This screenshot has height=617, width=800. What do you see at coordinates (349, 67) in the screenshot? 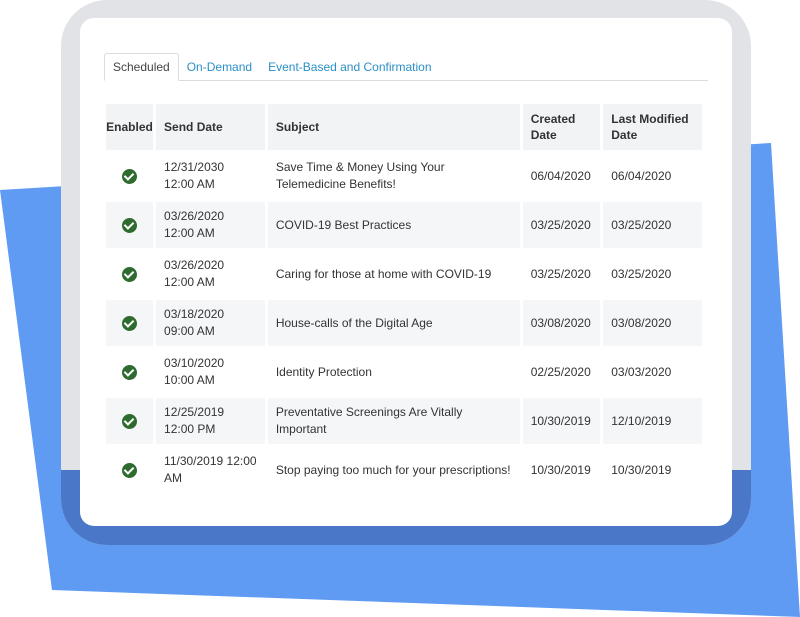
I see `tab-event-based-confirmation: Event-Based and Confirmation` at bounding box center [349, 67].